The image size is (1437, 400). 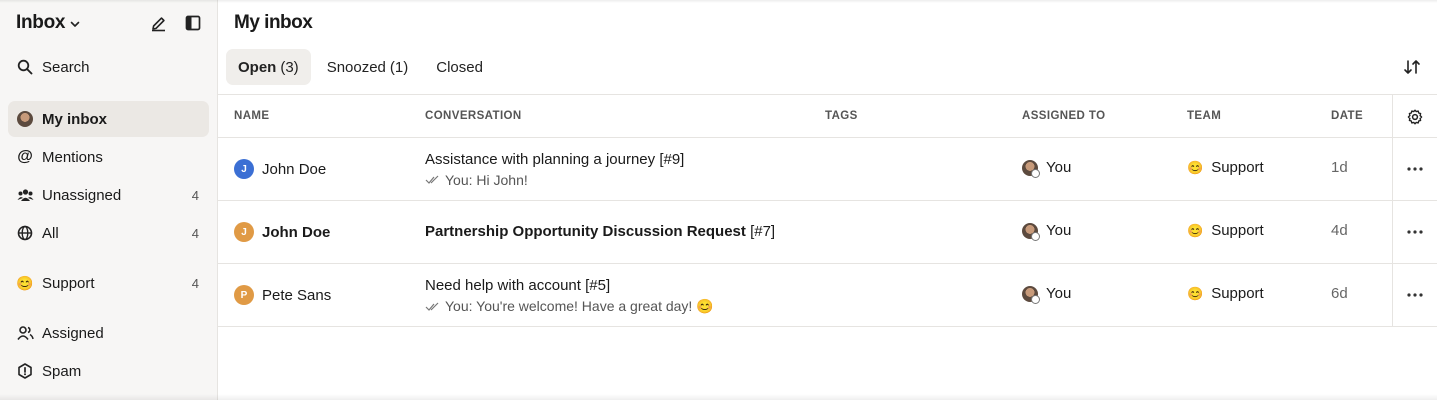 I want to click on sidebar-item-assigned: Assigned, so click(x=108, y=333).